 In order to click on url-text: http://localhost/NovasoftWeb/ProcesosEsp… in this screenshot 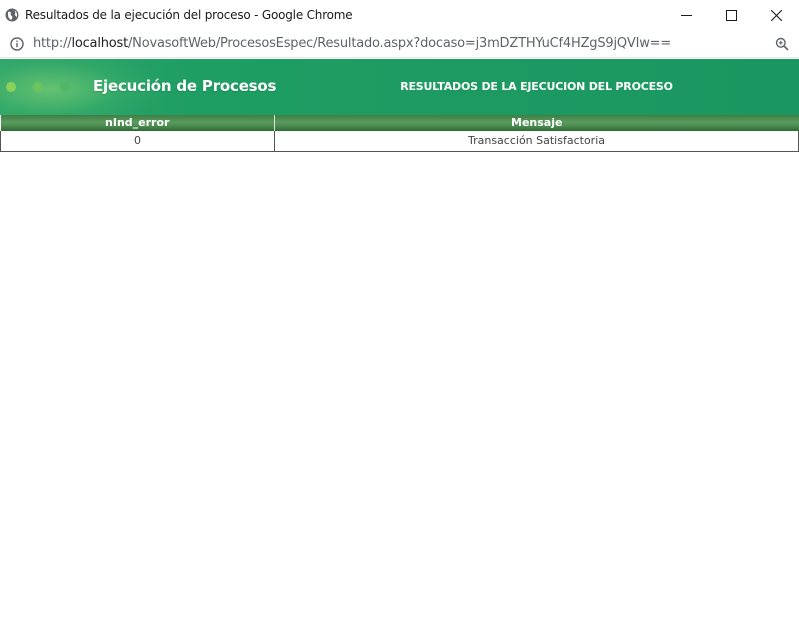, I will do `click(352, 43)`.